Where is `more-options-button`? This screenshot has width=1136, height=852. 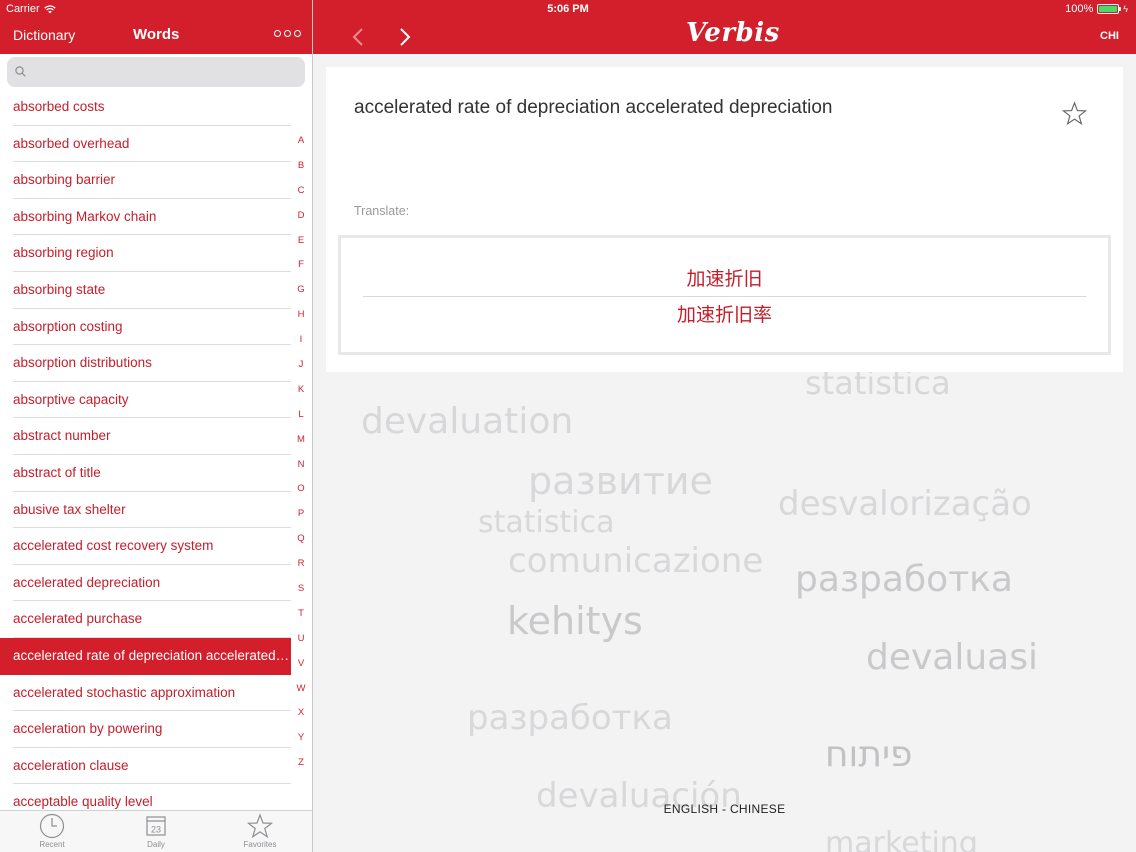
more-options-button is located at coordinates (287, 33).